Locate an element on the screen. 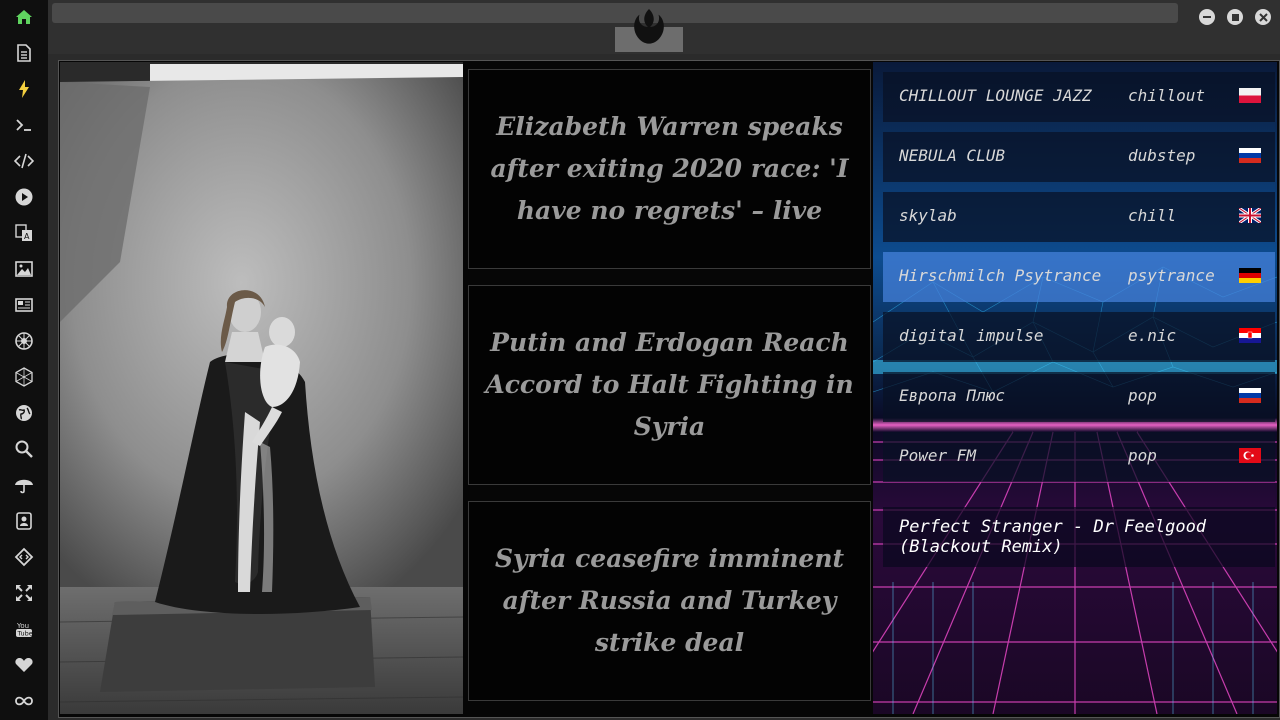 This screenshot has height=720, width=1280. maximize-icon is located at coordinates (1235, 17).